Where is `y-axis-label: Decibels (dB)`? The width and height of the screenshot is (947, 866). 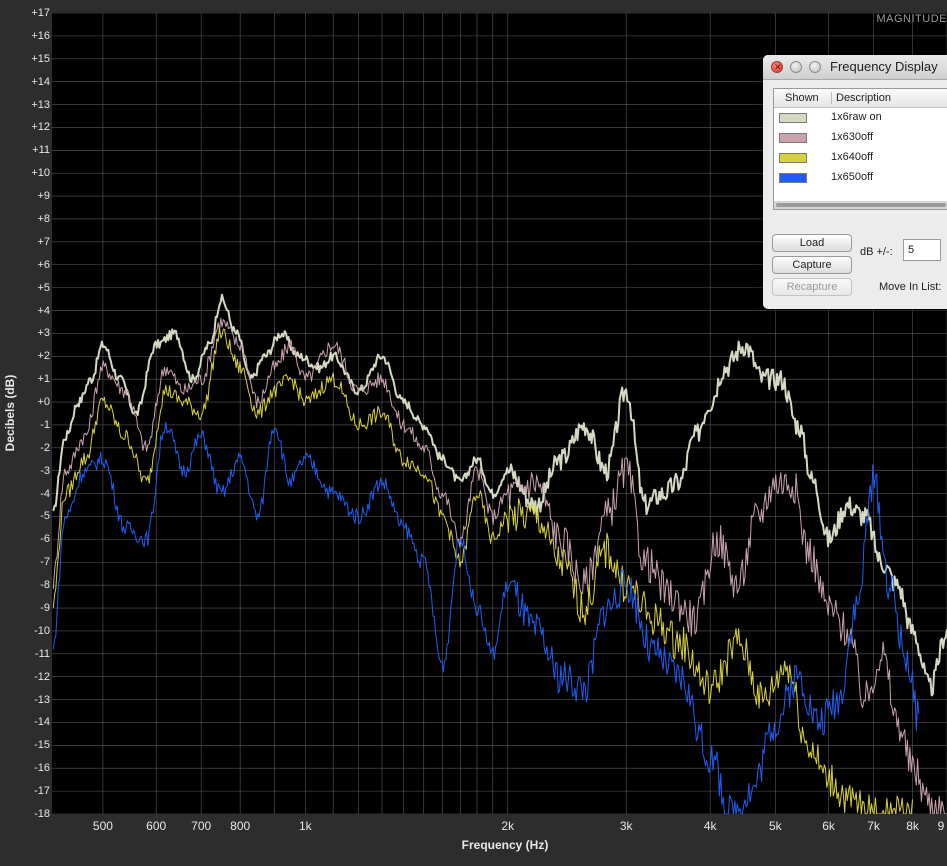
y-axis-label: Decibels (dB) is located at coordinates (10, 413).